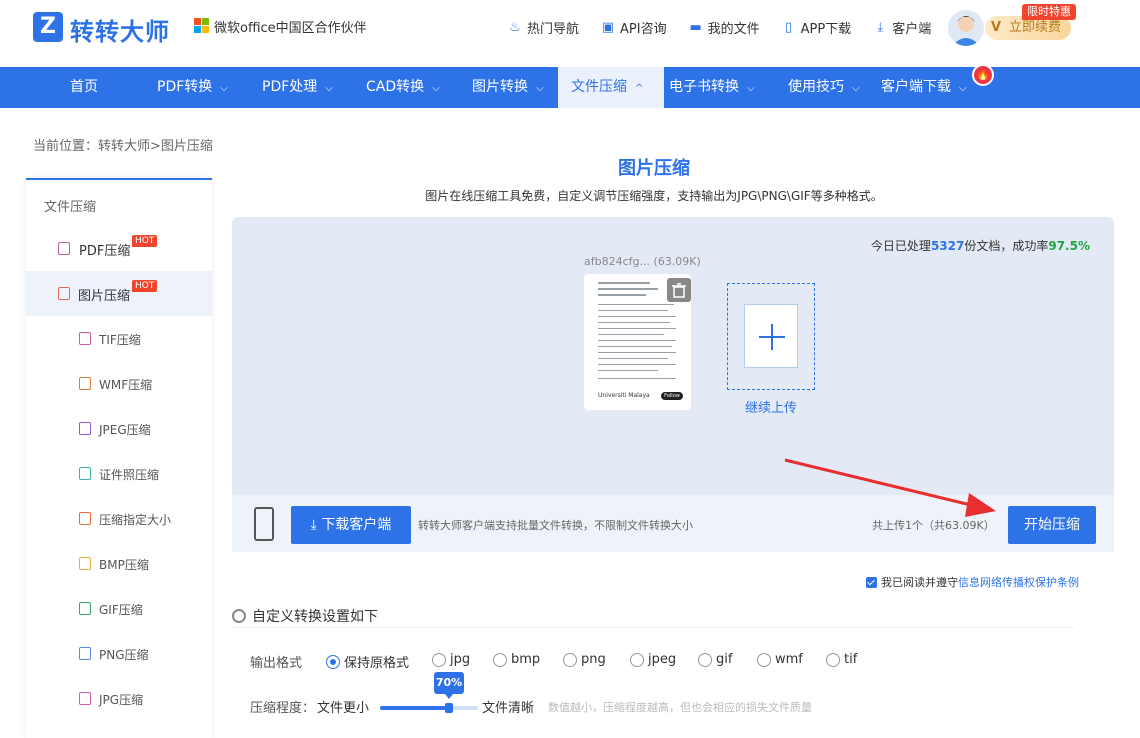 This screenshot has height=738, width=1140. What do you see at coordinates (429, 692) in the screenshot?
I see `compress-slider: 70%` at bounding box center [429, 692].